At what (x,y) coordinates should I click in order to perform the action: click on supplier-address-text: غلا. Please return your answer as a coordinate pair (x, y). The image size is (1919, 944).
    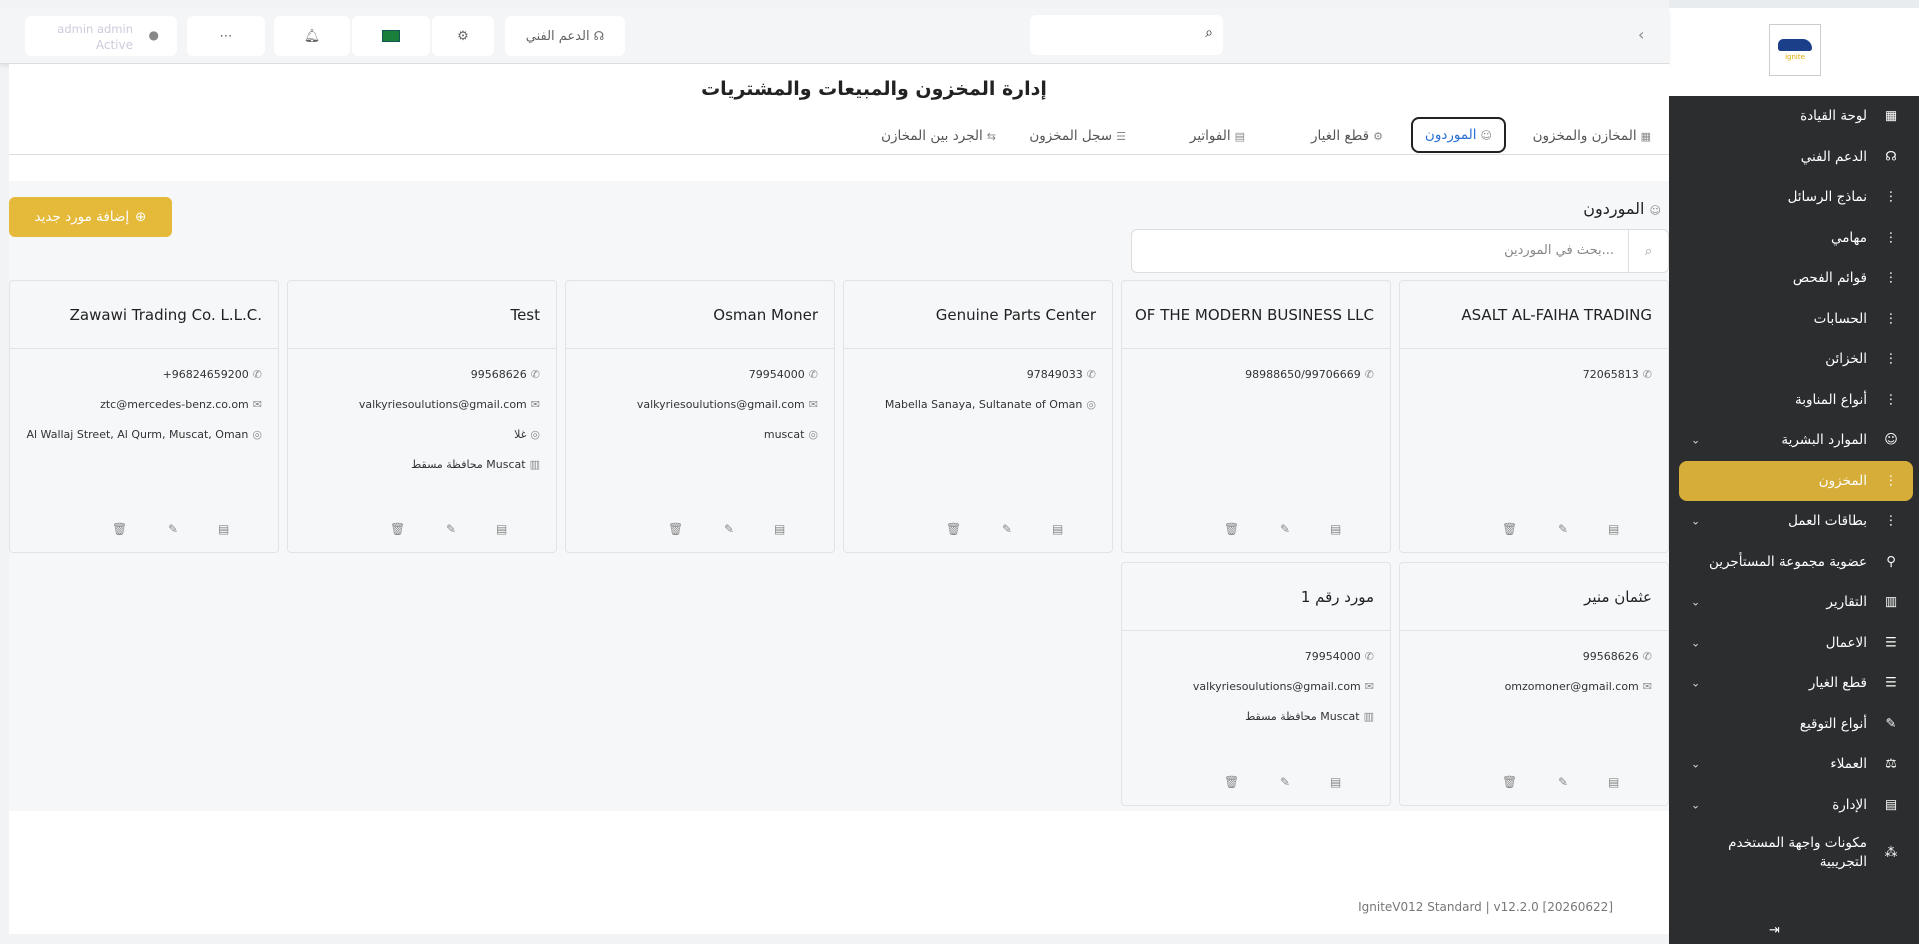
    Looking at the image, I should click on (520, 434).